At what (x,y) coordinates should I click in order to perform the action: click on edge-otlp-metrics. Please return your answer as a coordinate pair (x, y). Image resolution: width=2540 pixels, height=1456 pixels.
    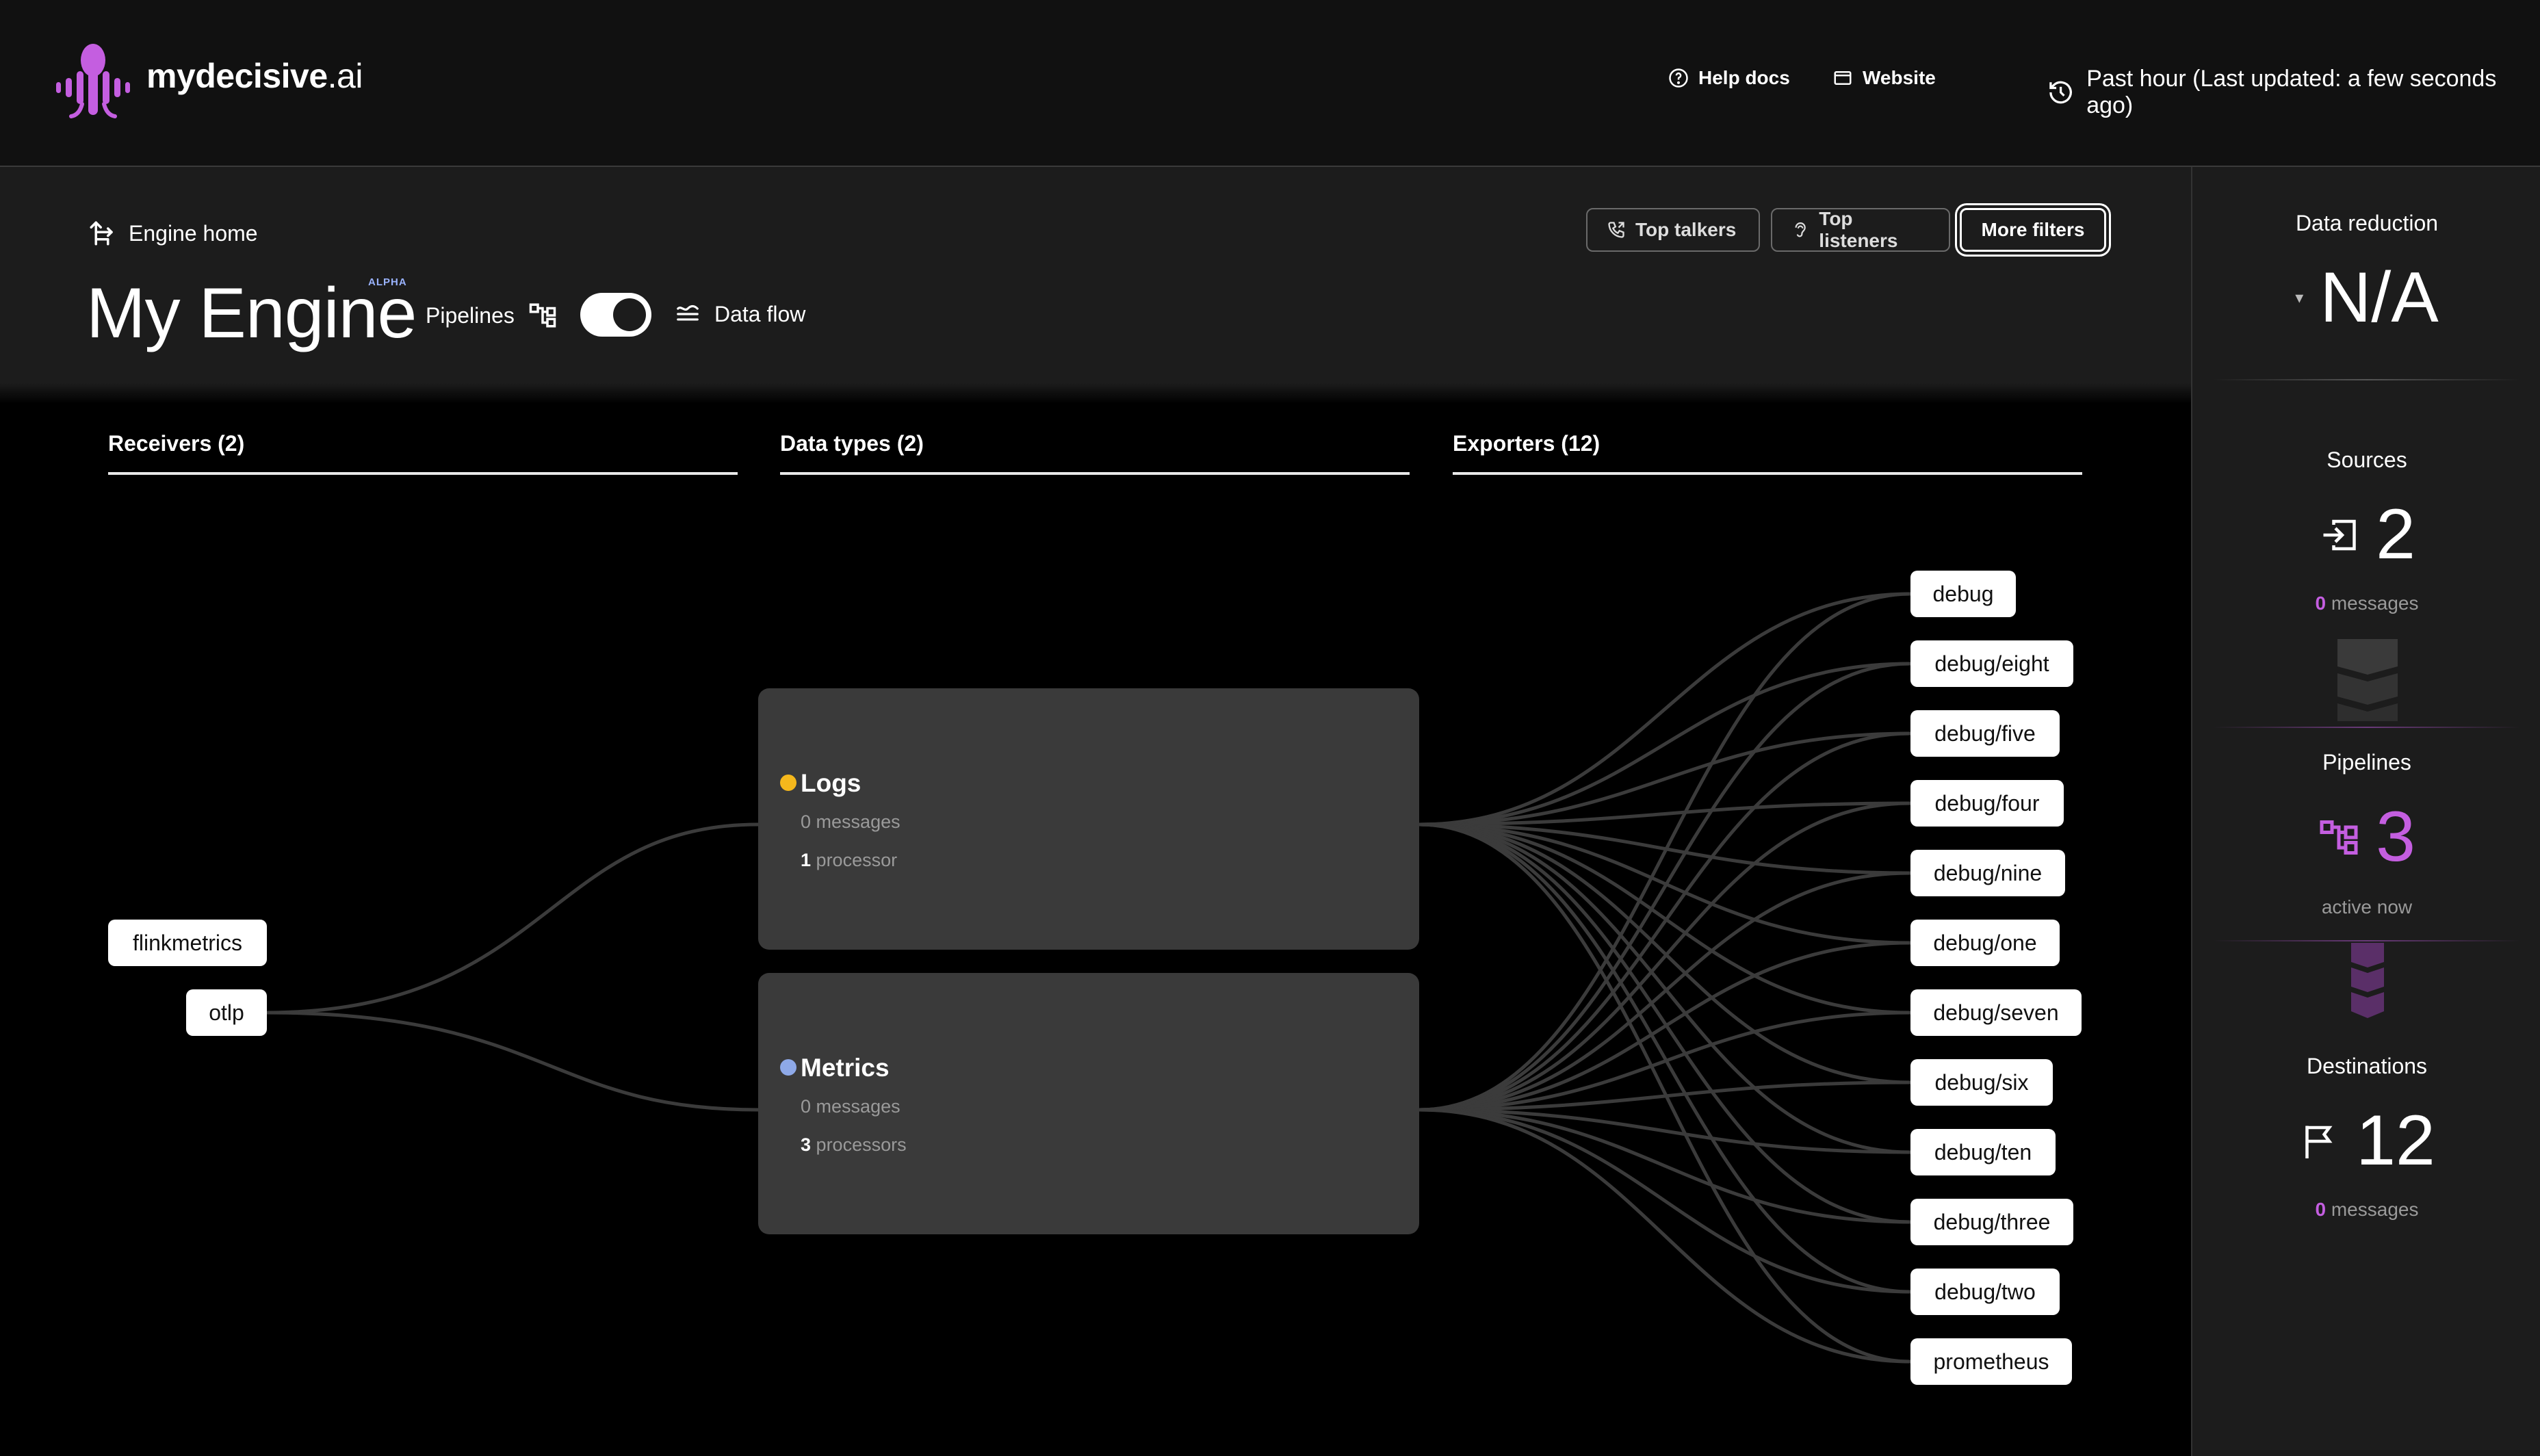
    Looking at the image, I should click on (512, 1061).